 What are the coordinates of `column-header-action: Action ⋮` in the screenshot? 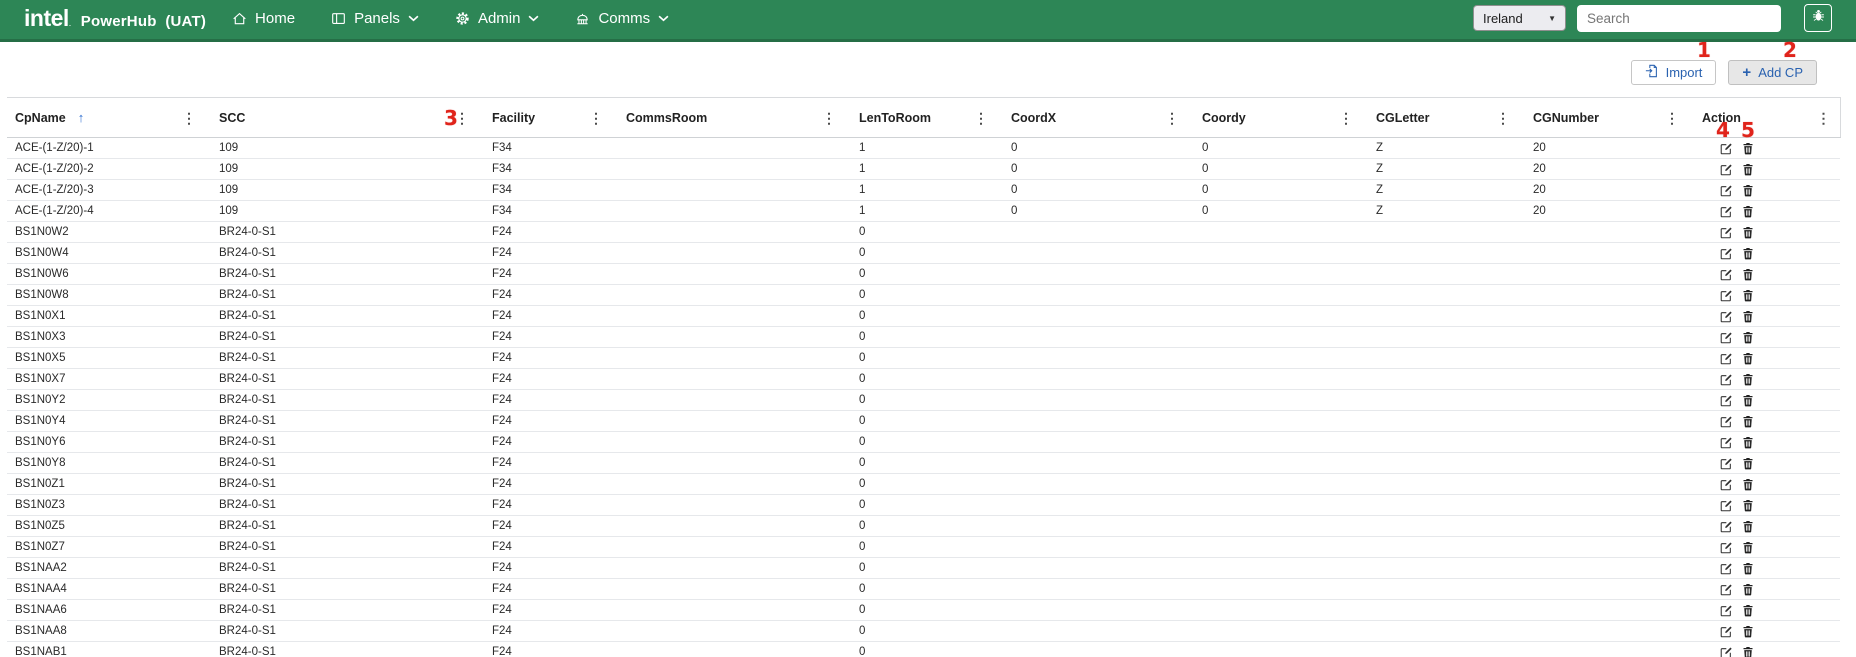 It's located at (1764, 117).